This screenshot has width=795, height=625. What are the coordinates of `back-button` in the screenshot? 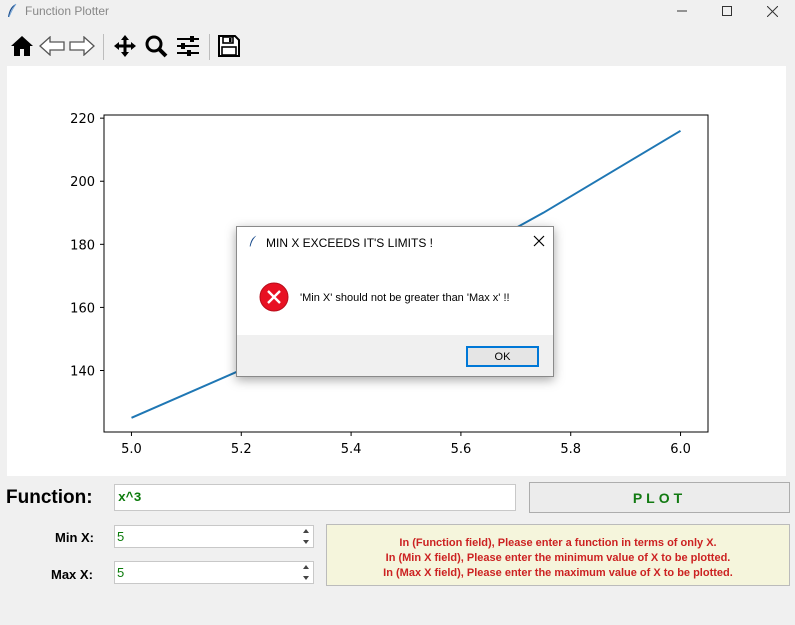 It's located at (52, 46).